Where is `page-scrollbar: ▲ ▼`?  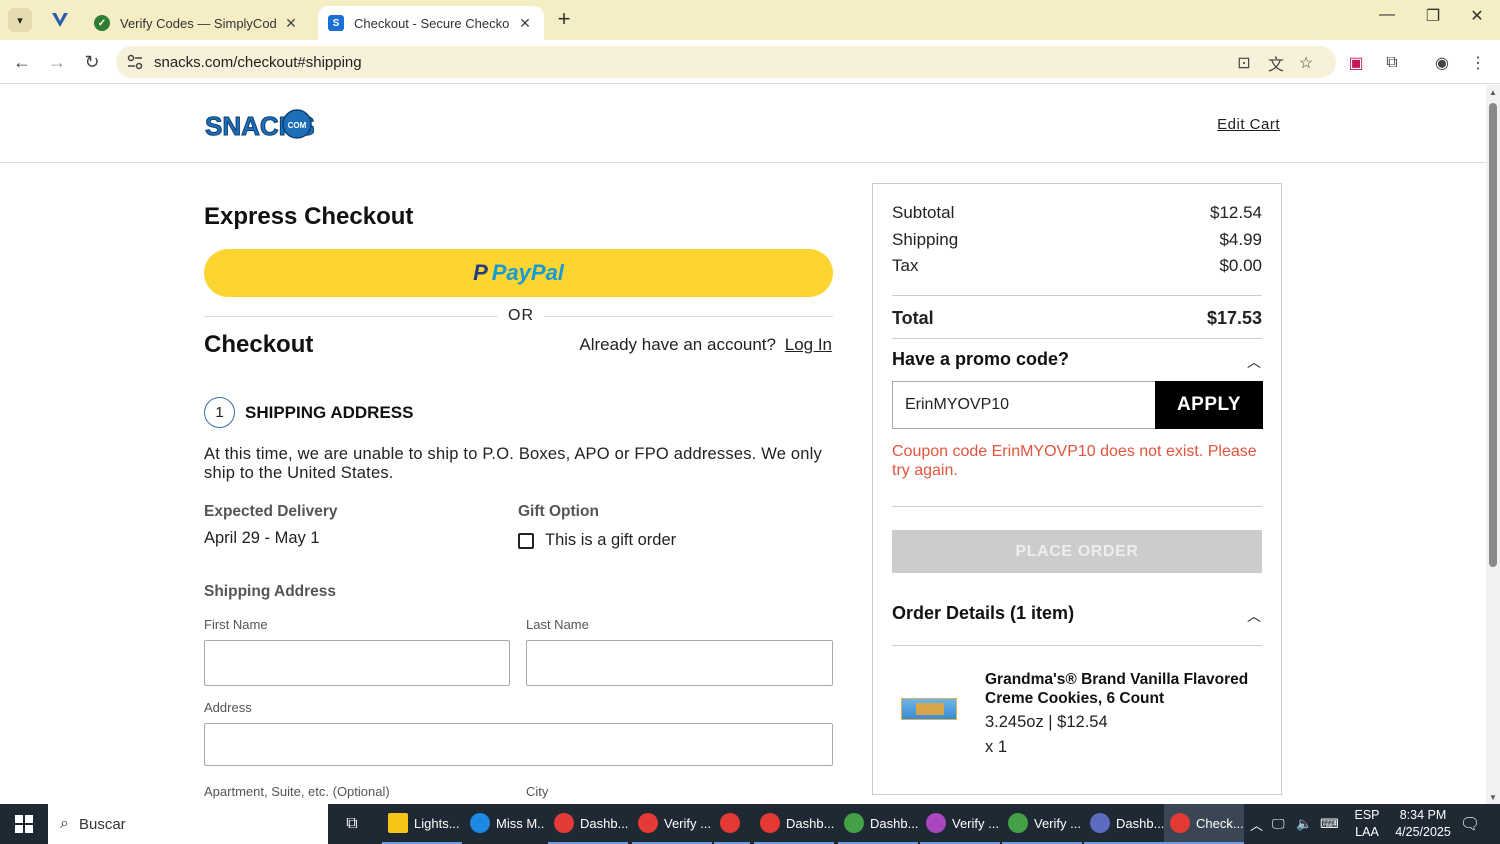 page-scrollbar: ▲ ▼ is located at coordinates (1493, 445).